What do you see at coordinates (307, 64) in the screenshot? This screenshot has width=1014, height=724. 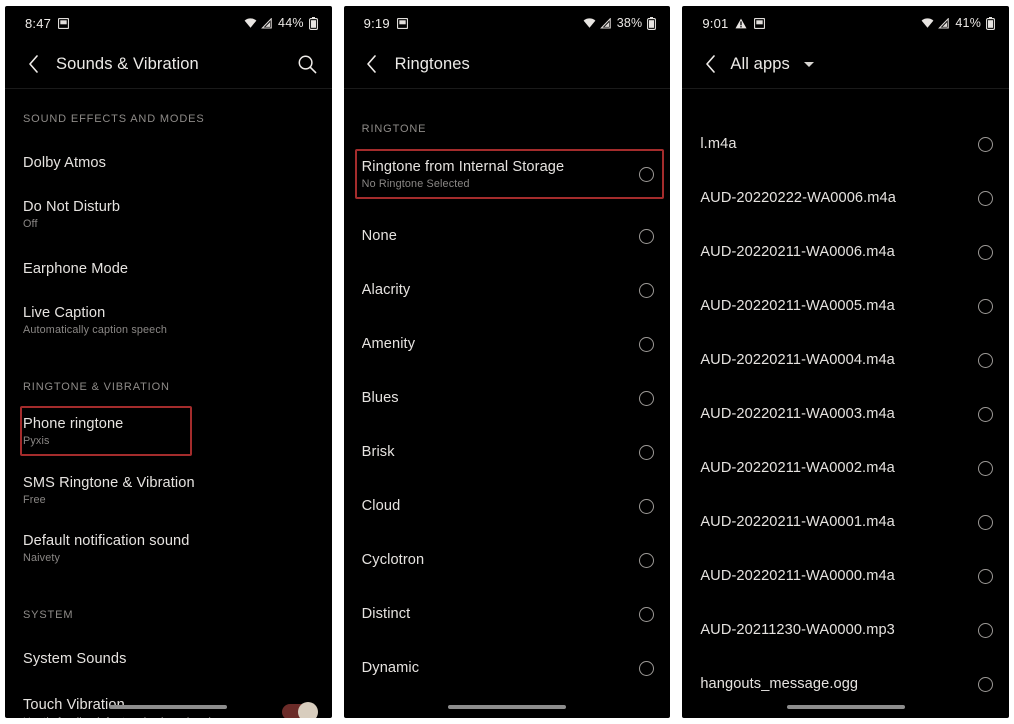 I see `search-icon` at bounding box center [307, 64].